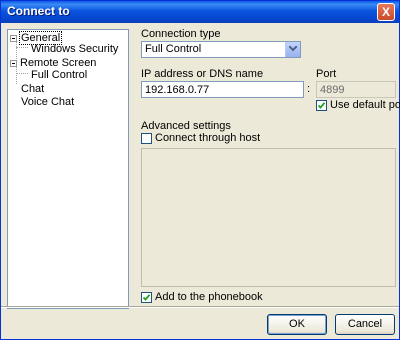 The width and height of the screenshot is (400, 340). I want to click on title-bar: Connect to X, so click(200, 12).